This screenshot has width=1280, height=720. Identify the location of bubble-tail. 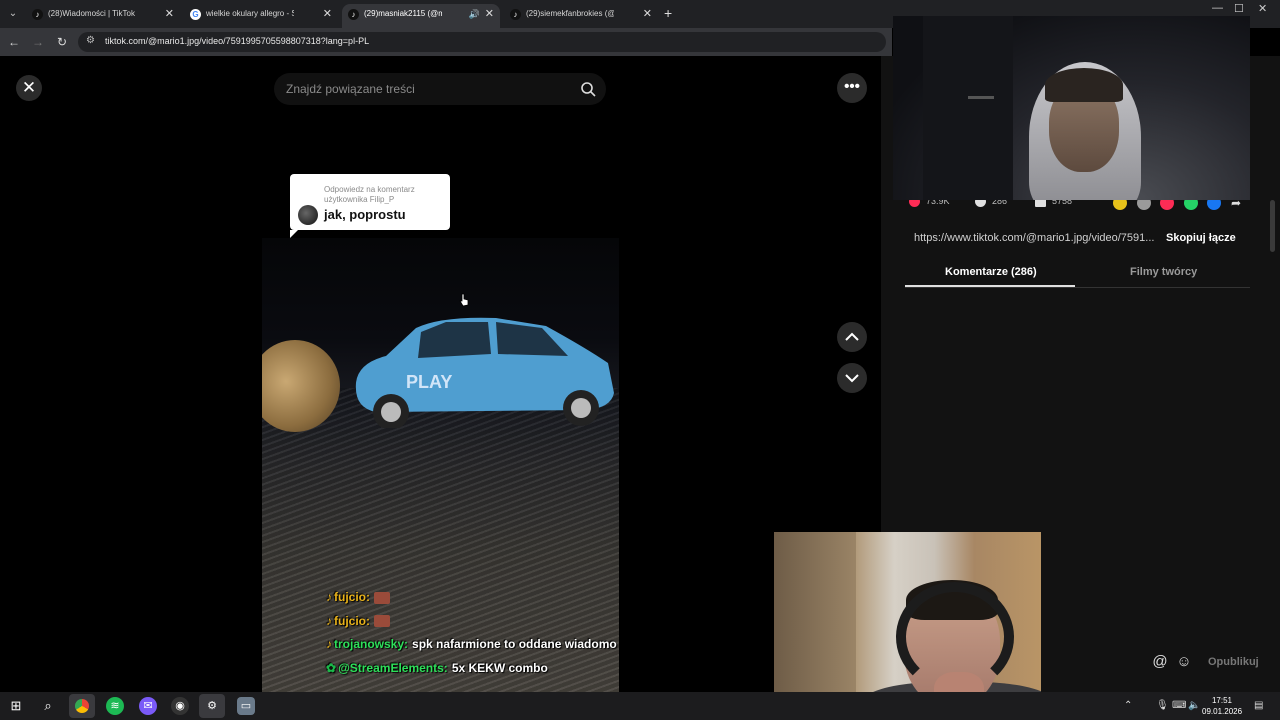
(294, 234).